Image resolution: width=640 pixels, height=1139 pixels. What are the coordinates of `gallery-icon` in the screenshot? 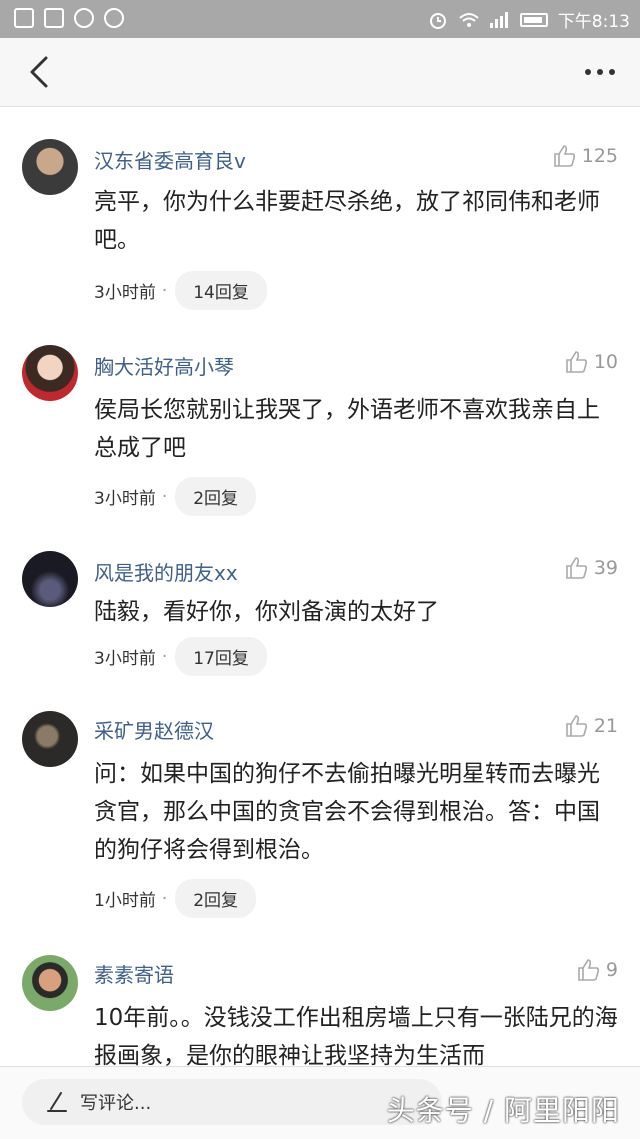 It's located at (24, 18).